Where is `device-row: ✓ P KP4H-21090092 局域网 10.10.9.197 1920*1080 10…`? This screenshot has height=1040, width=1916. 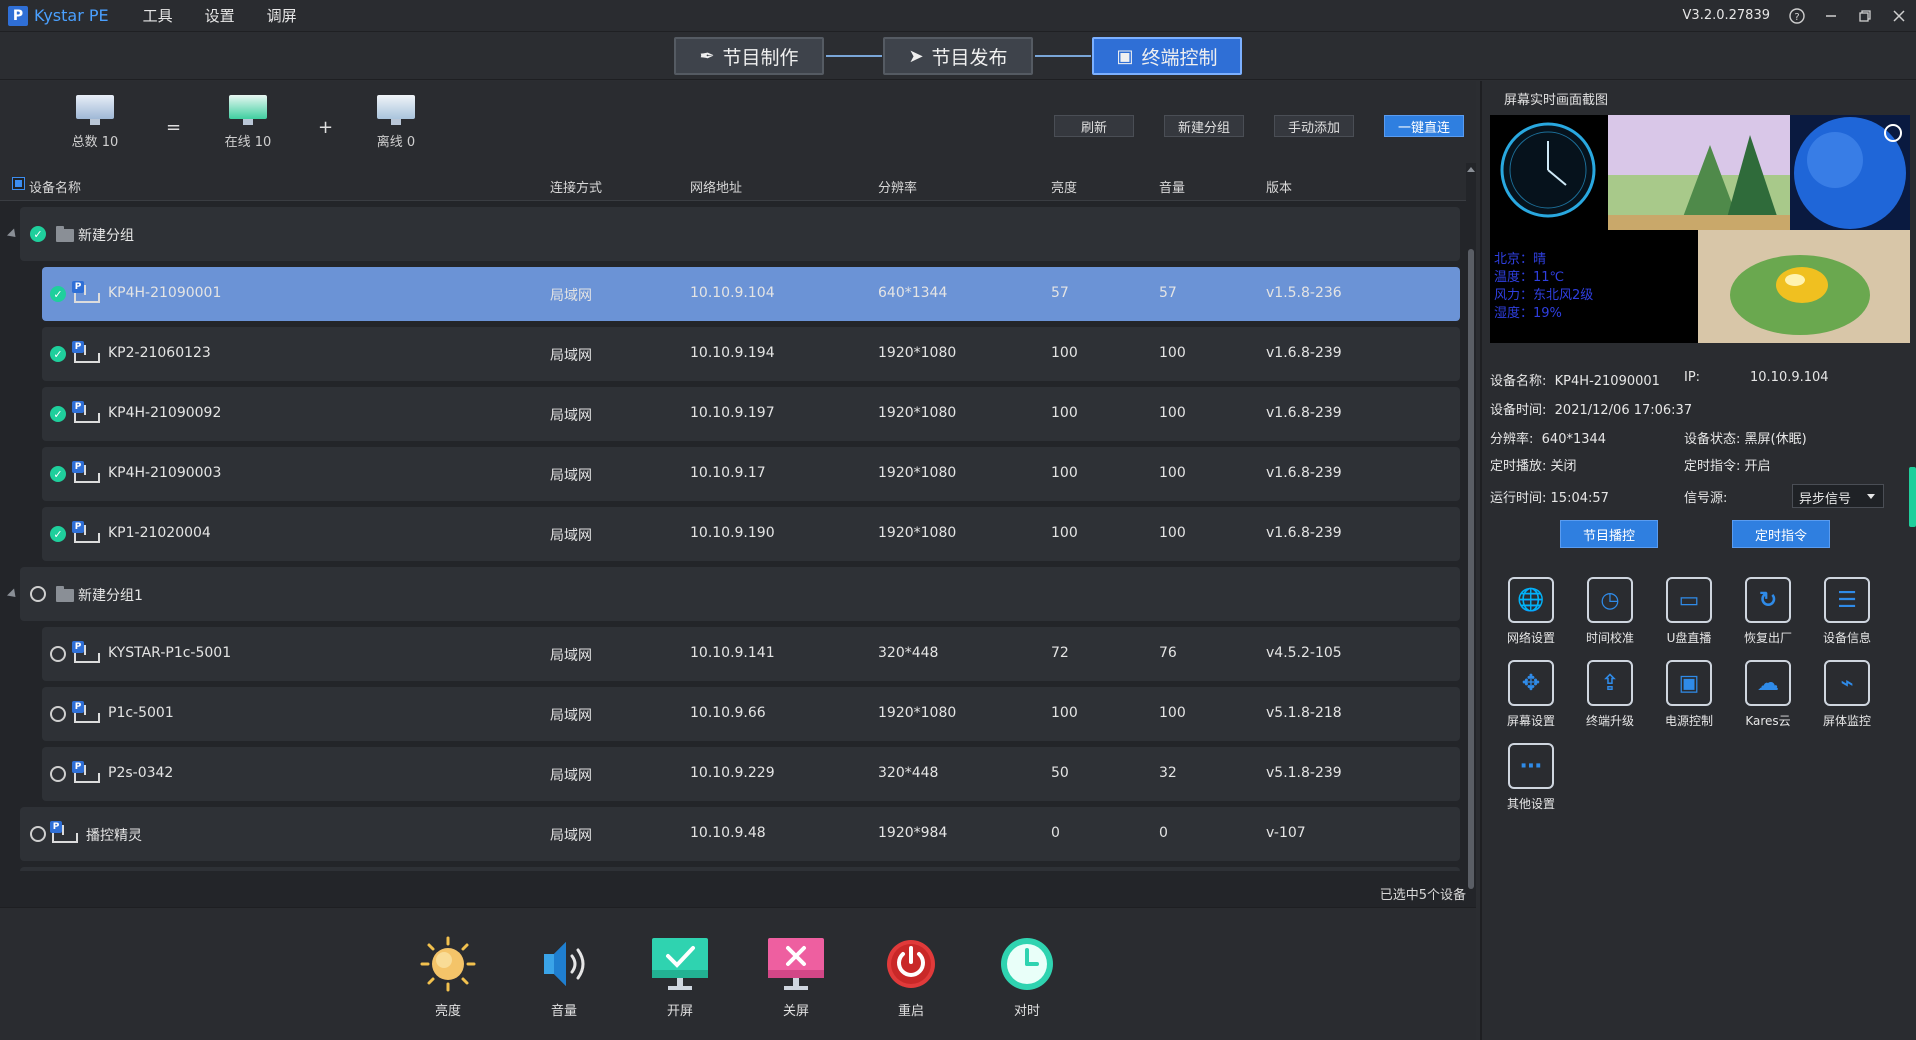
device-row: ✓ P KP4H-21090092 局域网 10.10.9.197 1920*1080 10… is located at coordinates (751, 414).